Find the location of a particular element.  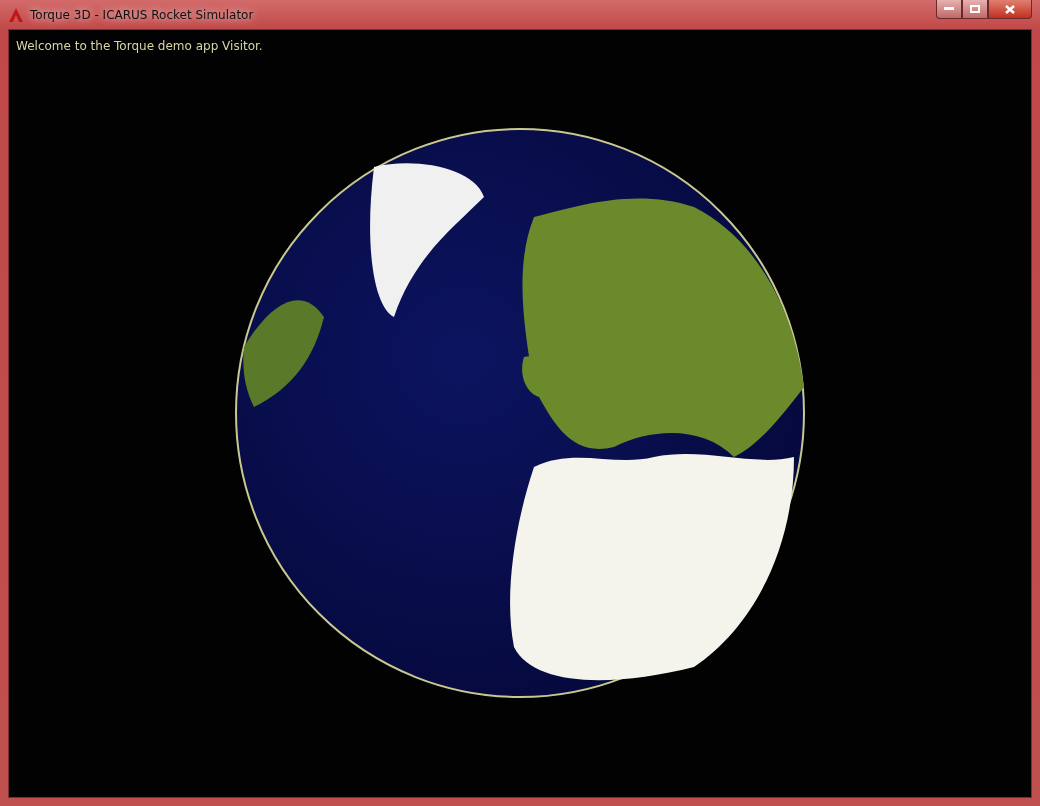

app-logo-icon is located at coordinates (16, 14).